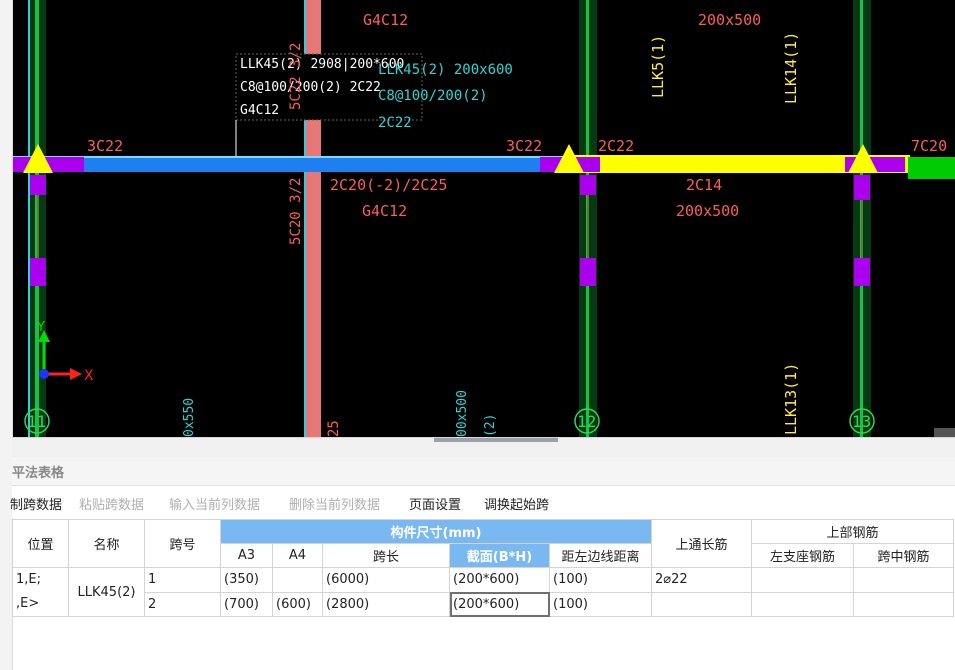 The image size is (955, 670). I want to click on cell-a4: (600), so click(297, 604).